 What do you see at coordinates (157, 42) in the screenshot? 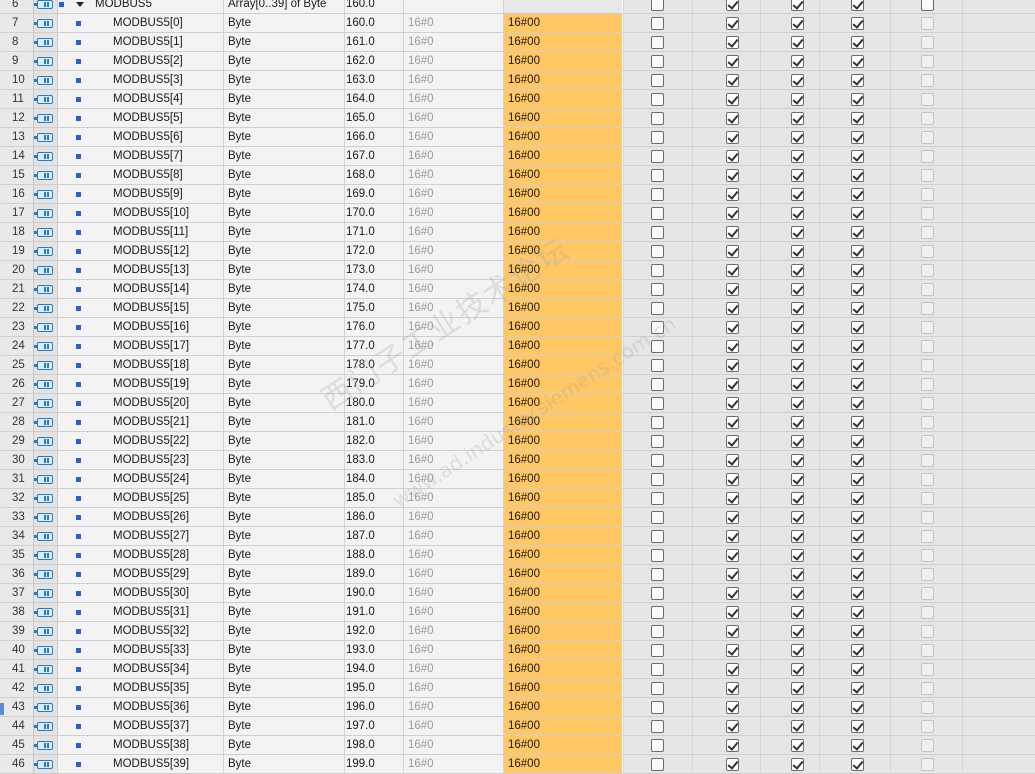
I see `name-cell: MODBUS5[1]` at bounding box center [157, 42].